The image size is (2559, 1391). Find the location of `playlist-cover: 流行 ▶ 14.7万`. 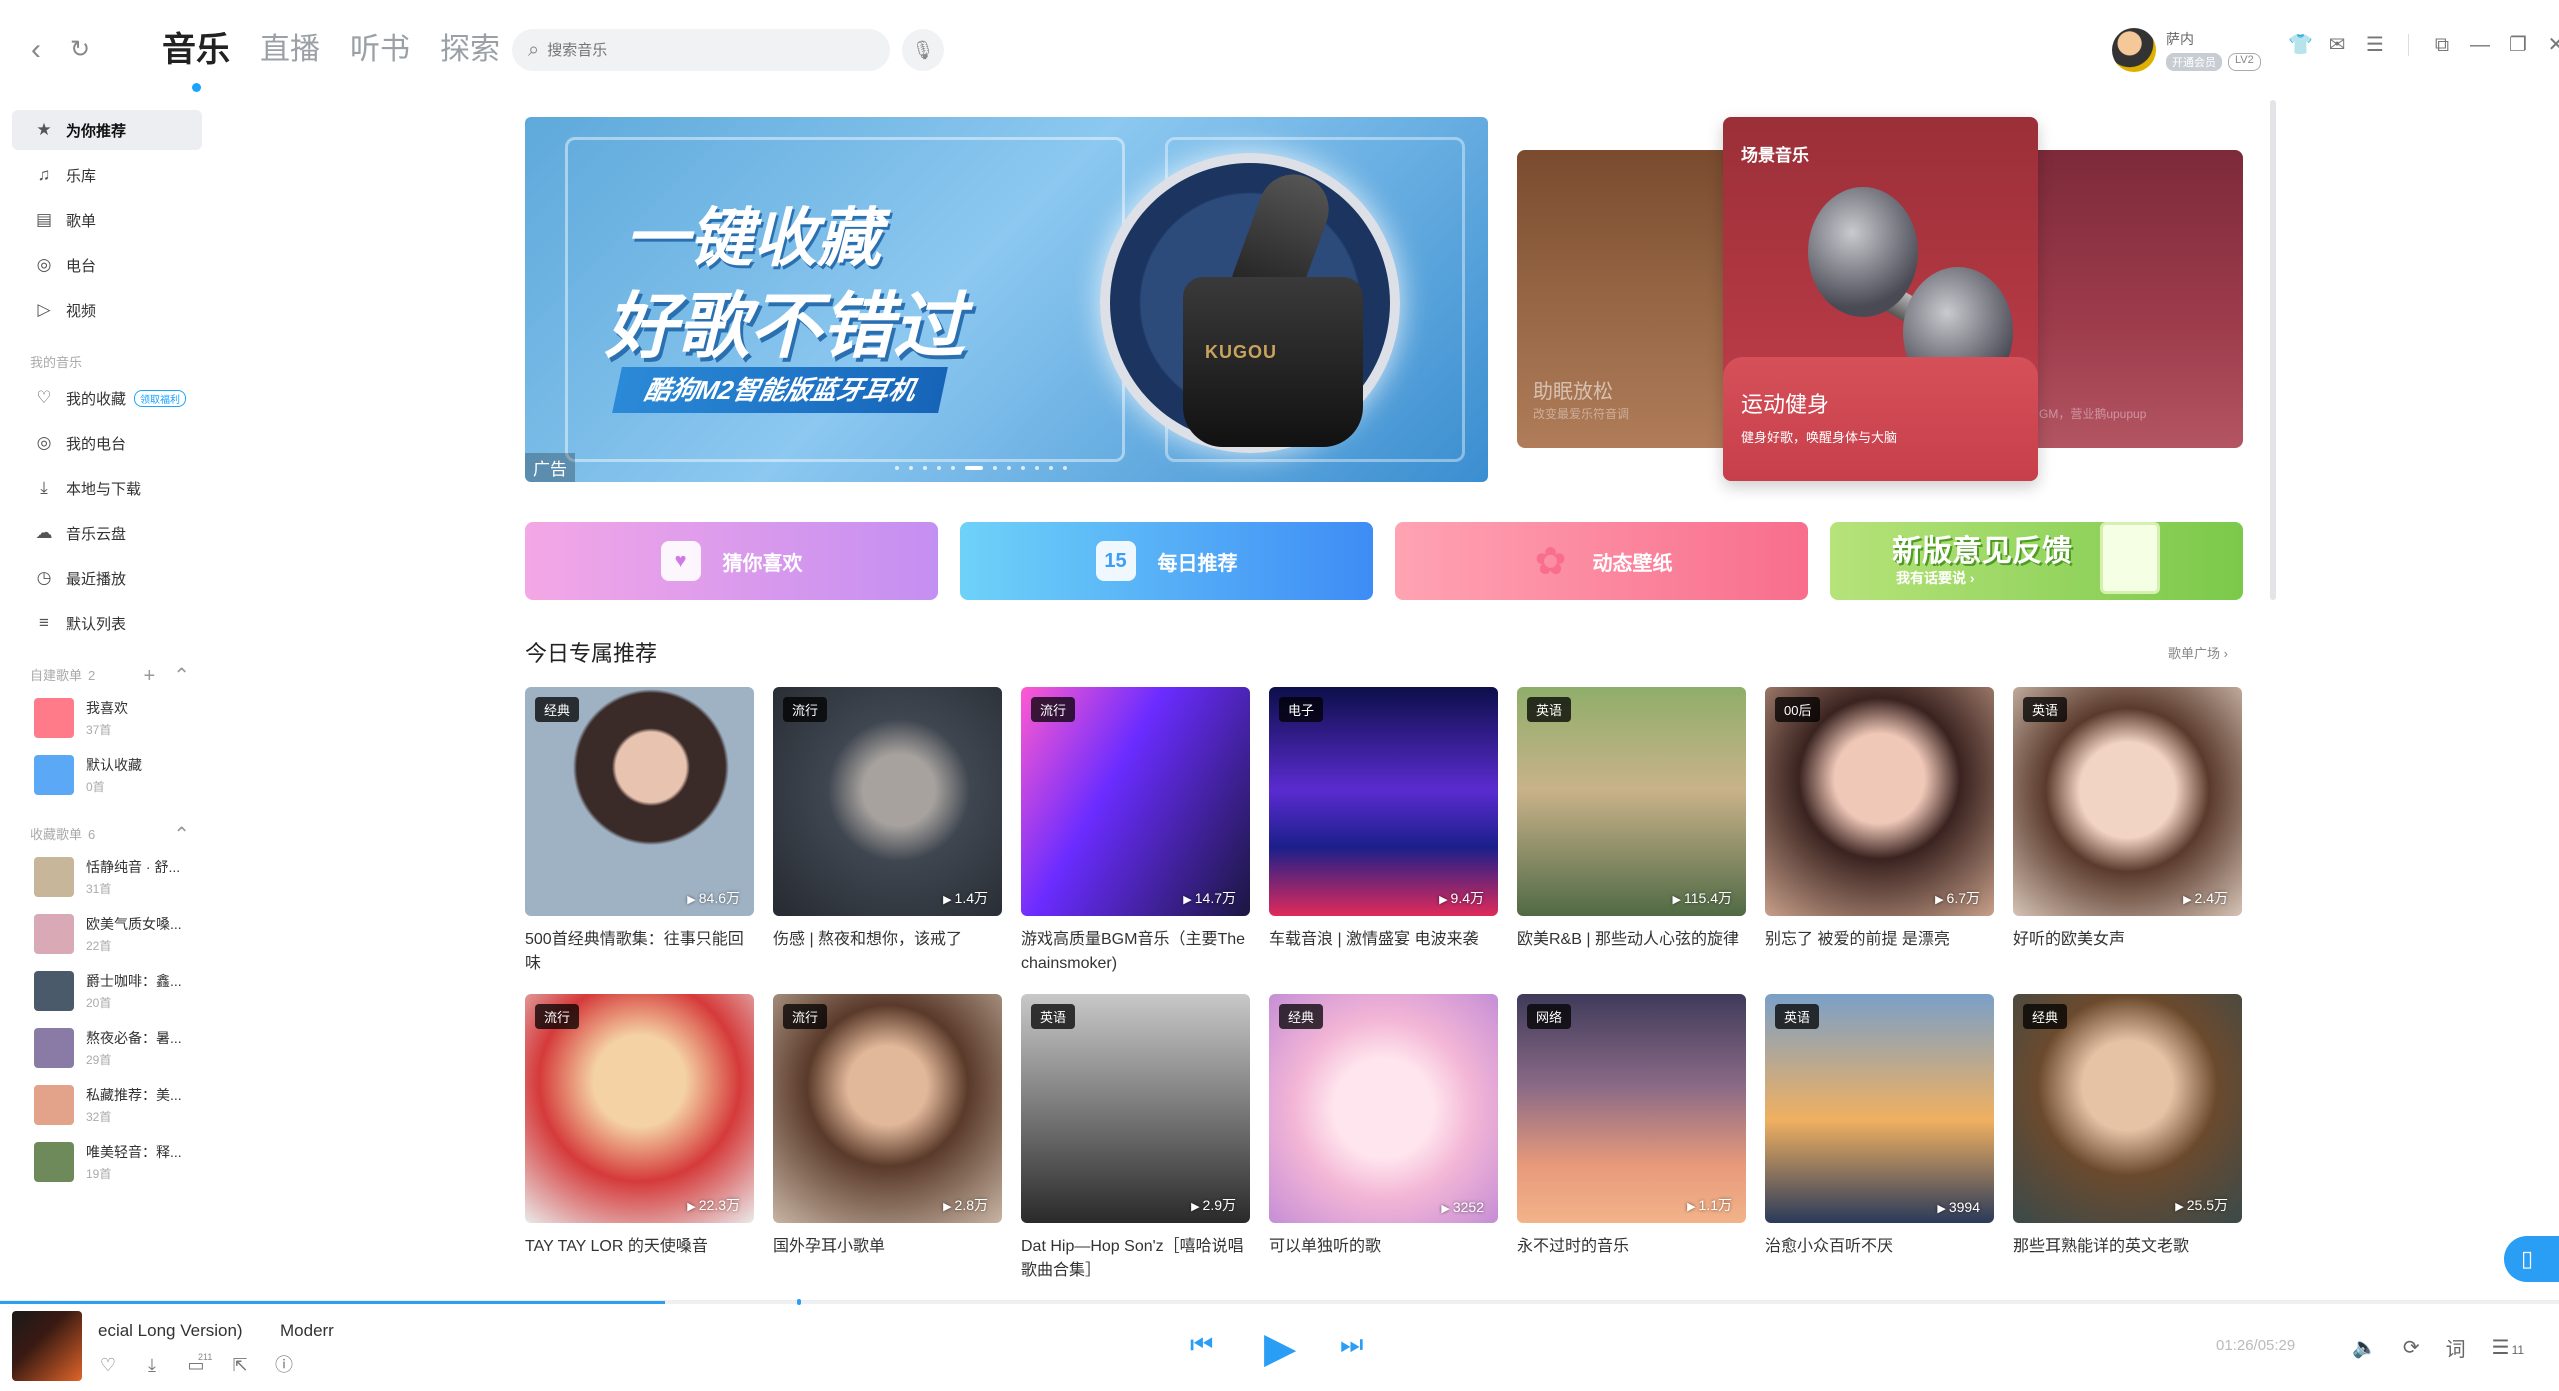

playlist-cover: 流行 ▶ 14.7万 is located at coordinates (1135, 801).